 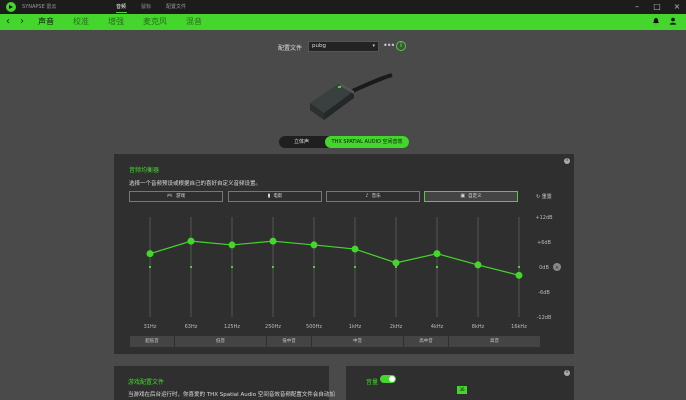 I want to click on profile-value: pubg, so click(x=319, y=46).